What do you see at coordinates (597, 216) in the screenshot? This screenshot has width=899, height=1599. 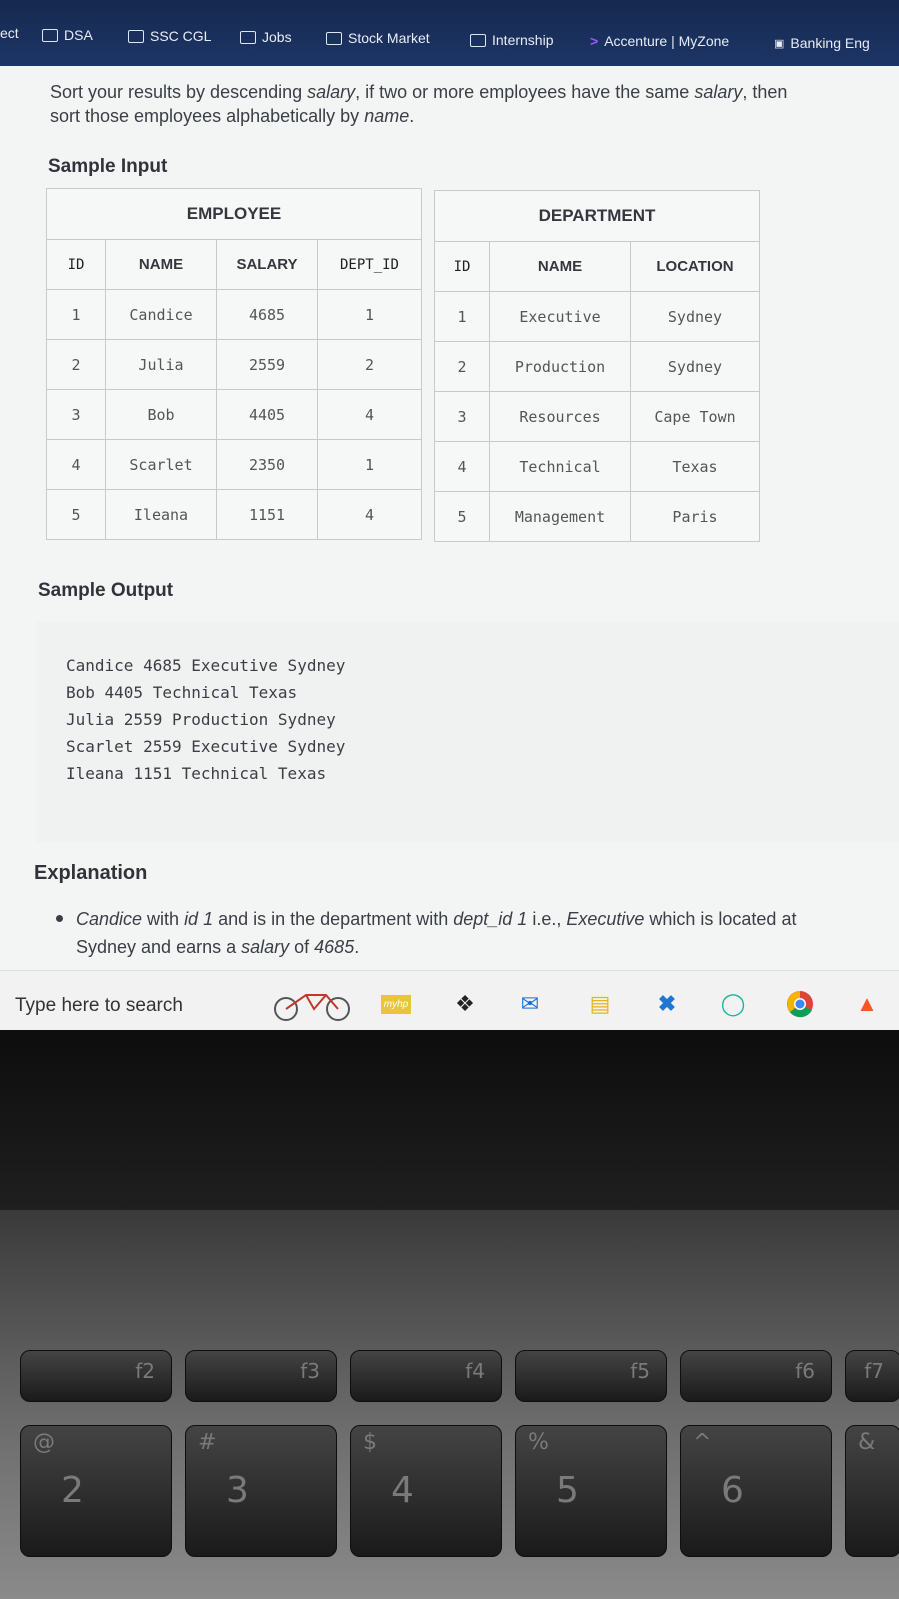 I see `department-caption: DEPARTMENT` at bounding box center [597, 216].